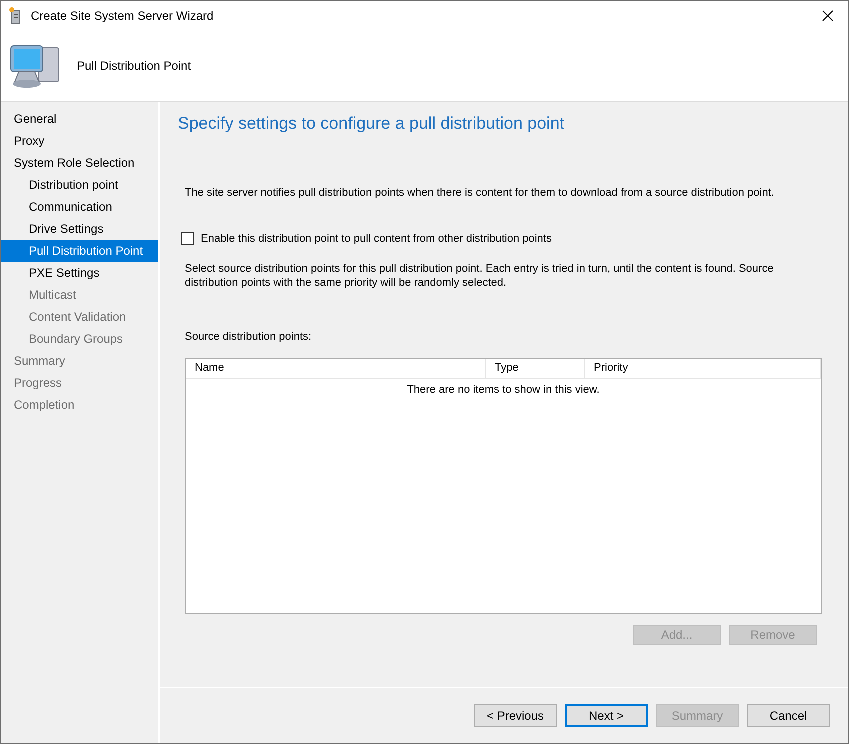 The height and width of the screenshot is (744, 849). I want to click on wizard-step: PXE Settings, so click(79, 273).